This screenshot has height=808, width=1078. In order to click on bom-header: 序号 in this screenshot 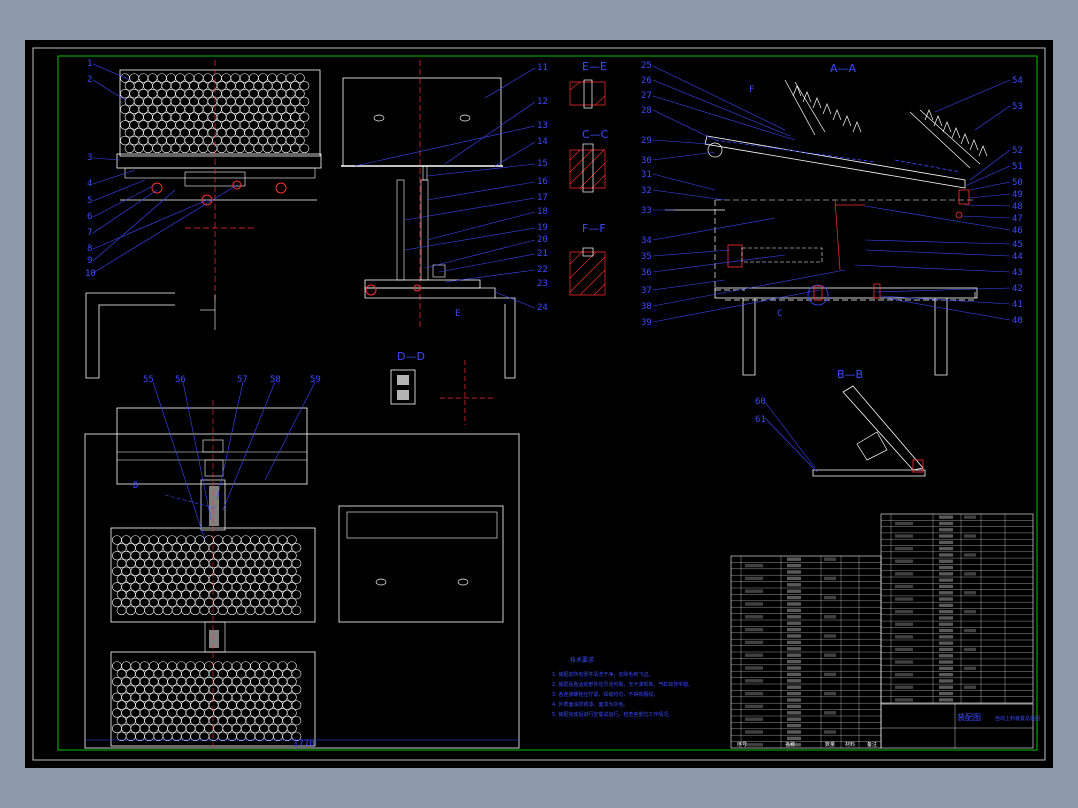, I will do `click(742, 744)`.